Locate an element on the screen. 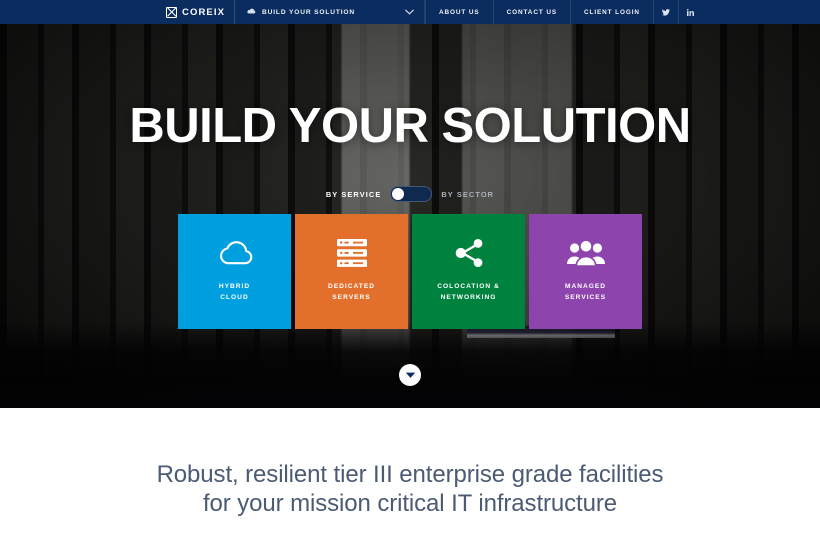 This screenshot has width=820, height=548. toggle-label-by-service: BY SERVICE is located at coordinates (354, 194).